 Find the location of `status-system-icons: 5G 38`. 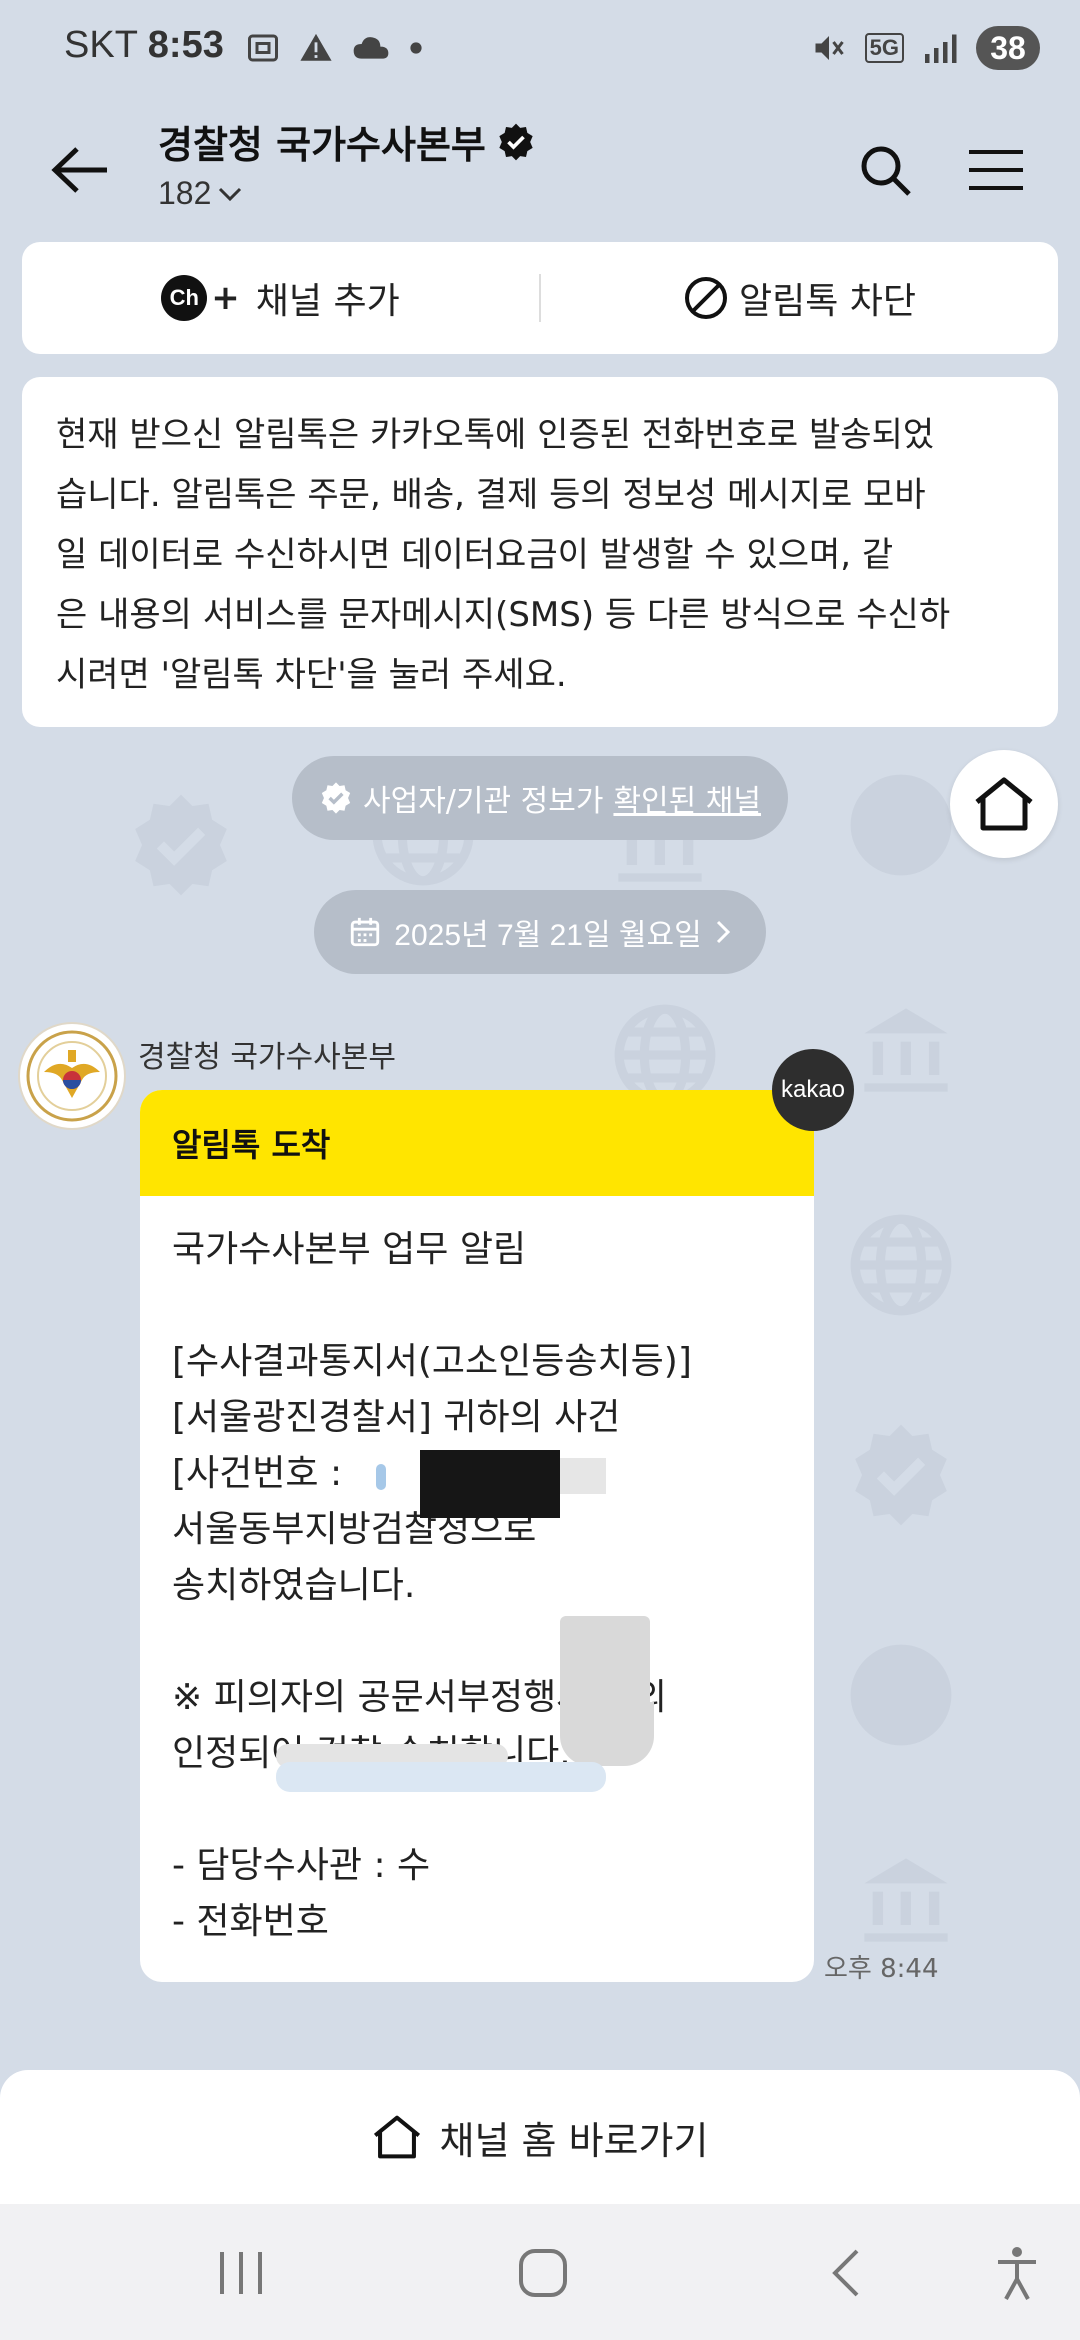

status-system-icons: 5G 38 is located at coordinates (925, 48).